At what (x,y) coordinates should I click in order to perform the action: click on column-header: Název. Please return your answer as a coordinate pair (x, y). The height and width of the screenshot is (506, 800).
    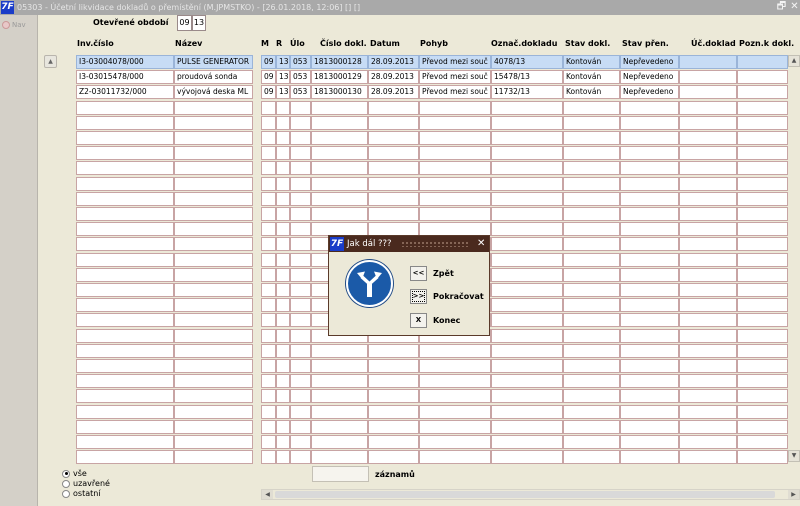
    Looking at the image, I should click on (188, 43).